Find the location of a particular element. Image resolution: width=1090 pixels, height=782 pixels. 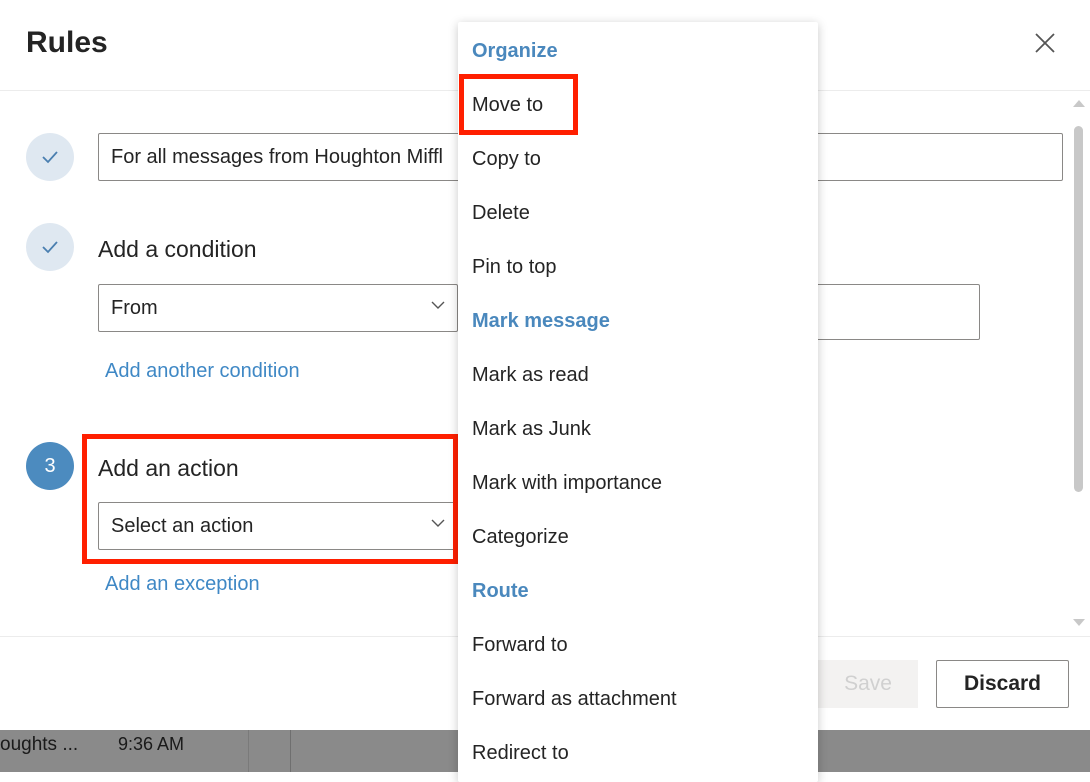

discard-button: Discard is located at coordinates (1002, 684).